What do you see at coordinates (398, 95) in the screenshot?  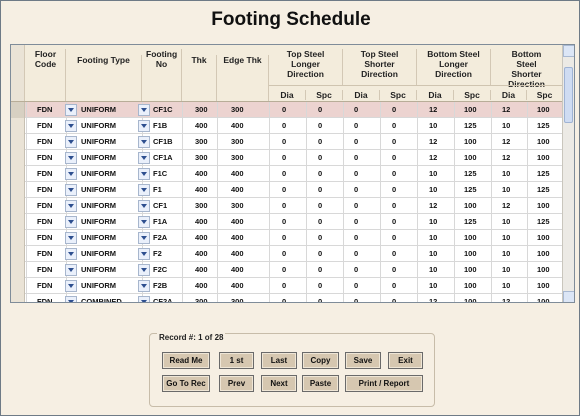 I see `header-top-shorter-spc: Spc` at bounding box center [398, 95].